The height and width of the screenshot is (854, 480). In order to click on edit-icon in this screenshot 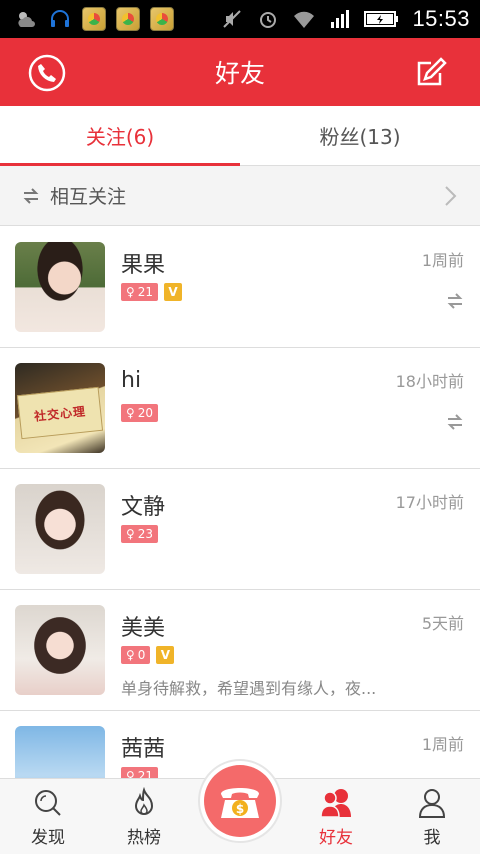, I will do `click(432, 71)`.